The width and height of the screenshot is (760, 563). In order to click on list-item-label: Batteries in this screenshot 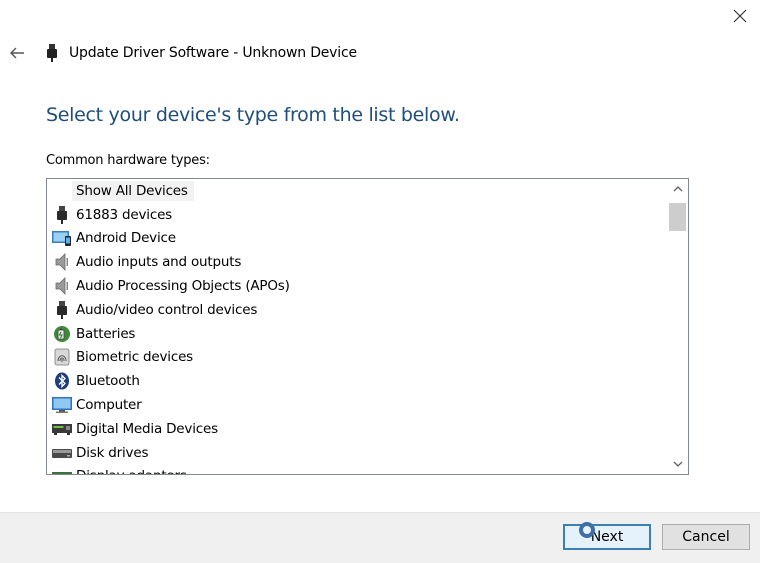, I will do `click(106, 333)`.